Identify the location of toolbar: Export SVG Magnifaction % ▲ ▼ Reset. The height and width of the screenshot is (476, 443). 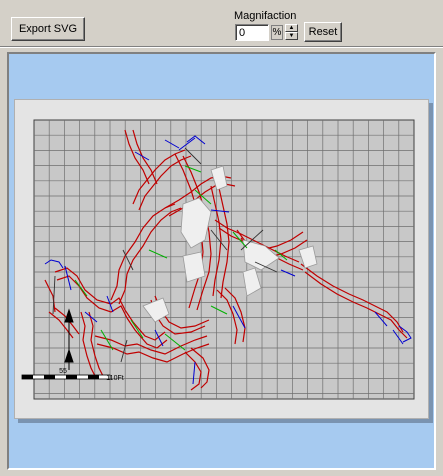
(221, 23).